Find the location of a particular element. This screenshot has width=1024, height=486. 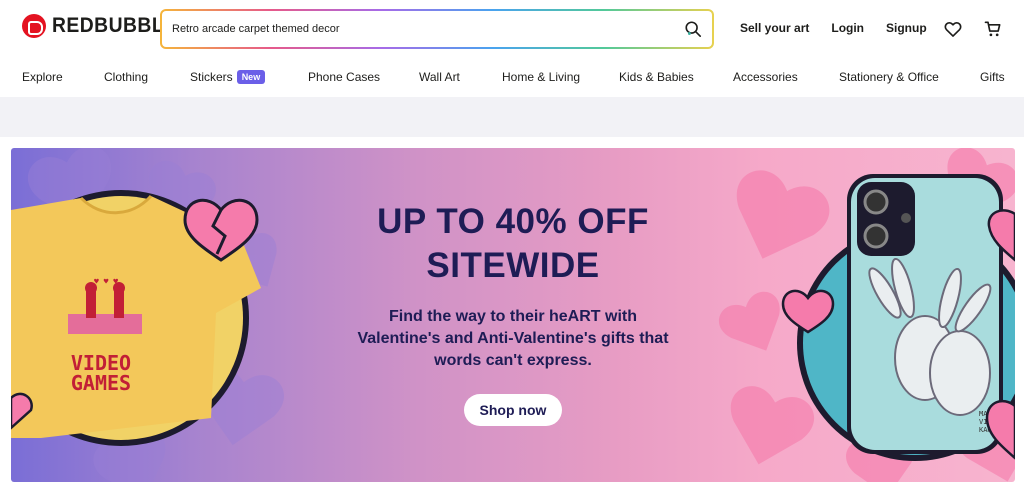

brand-name: REDBUBBLE is located at coordinates (115, 25).